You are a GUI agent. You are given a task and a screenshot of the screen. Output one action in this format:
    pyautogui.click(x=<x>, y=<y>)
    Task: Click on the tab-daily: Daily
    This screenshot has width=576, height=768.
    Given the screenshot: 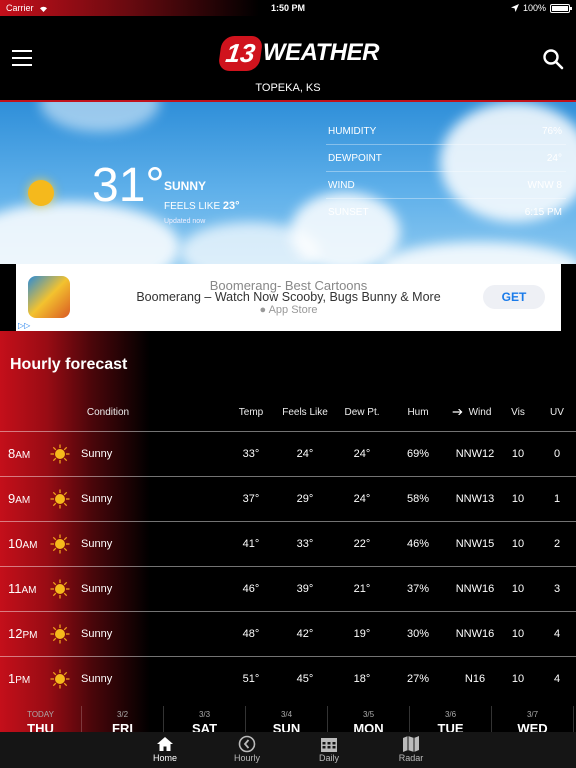 What is the action you would take?
    pyautogui.click(x=329, y=750)
    